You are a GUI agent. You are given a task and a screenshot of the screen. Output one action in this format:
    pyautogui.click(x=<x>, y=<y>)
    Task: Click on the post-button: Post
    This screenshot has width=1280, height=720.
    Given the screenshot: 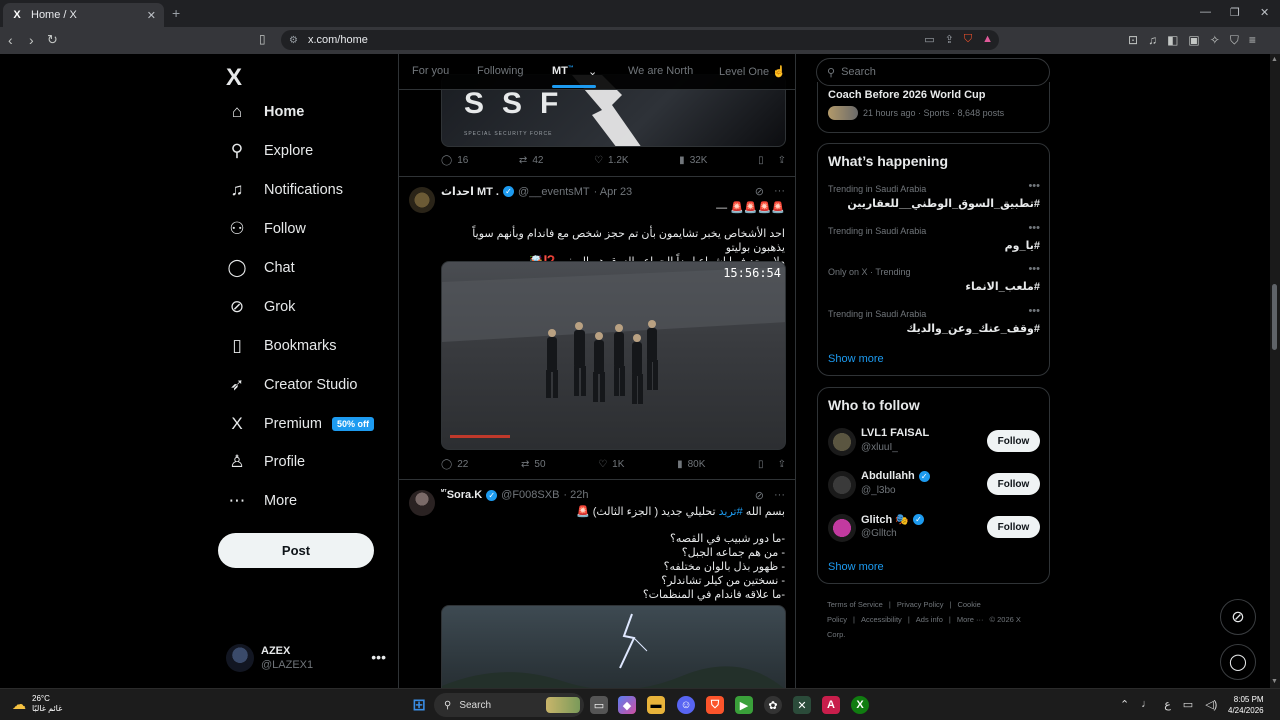 What is the action you would take?
    pyautogui.click(x=296, y=550)
    